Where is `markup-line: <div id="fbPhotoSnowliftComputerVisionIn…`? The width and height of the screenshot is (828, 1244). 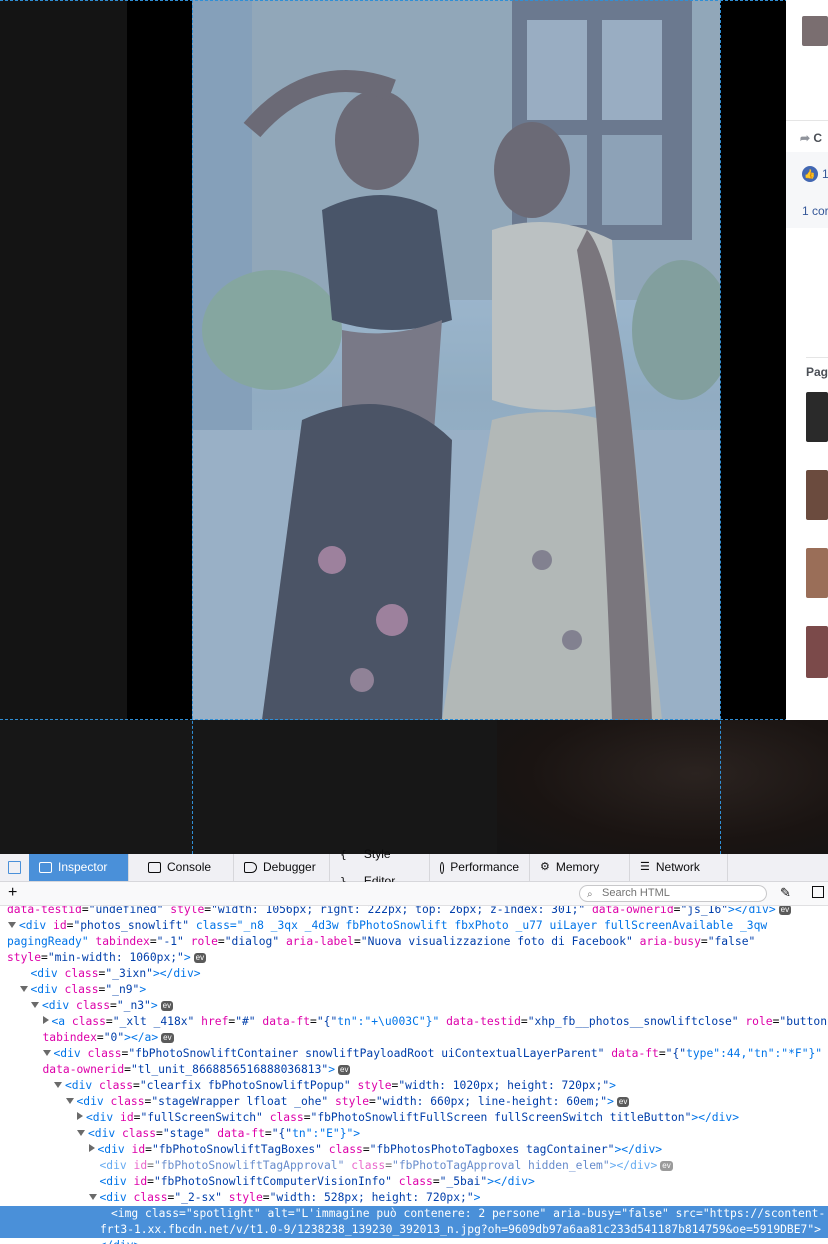
markup-line: <div id="fbPhotoSnowliftComputerVisionIn… is located at coordinates (414, 1182).